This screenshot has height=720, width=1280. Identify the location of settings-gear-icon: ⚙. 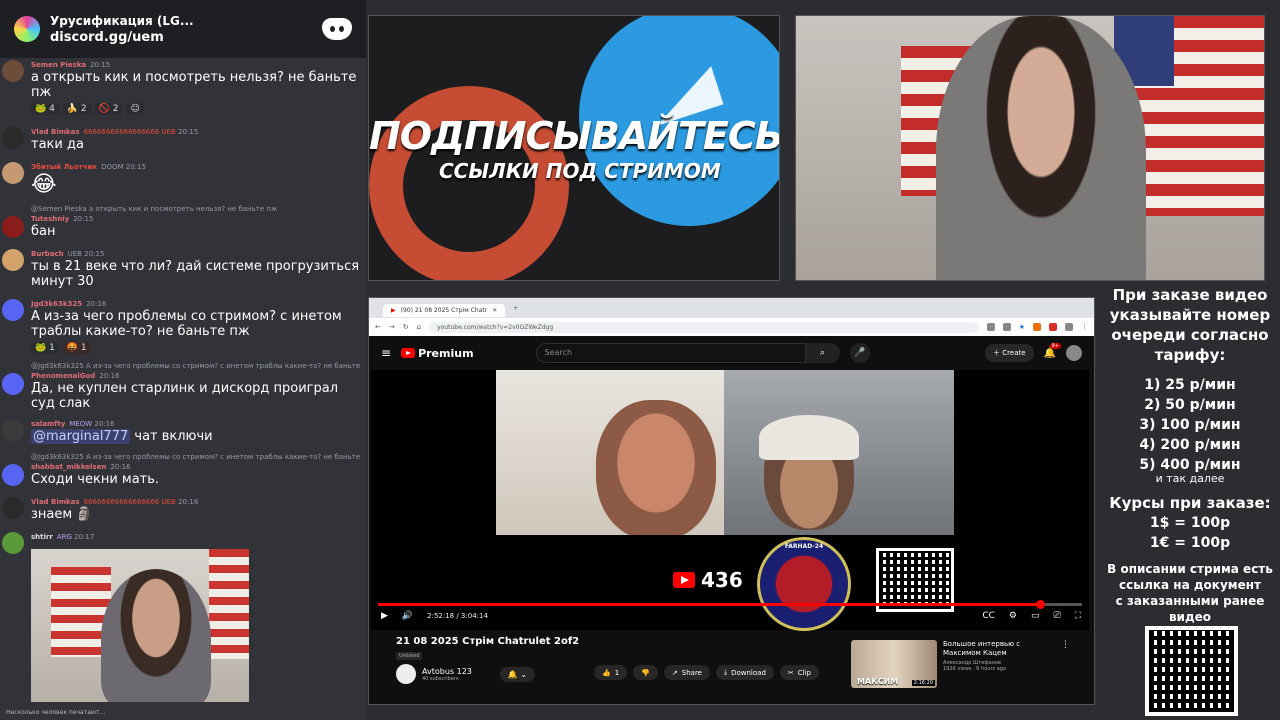
(1013, 616).